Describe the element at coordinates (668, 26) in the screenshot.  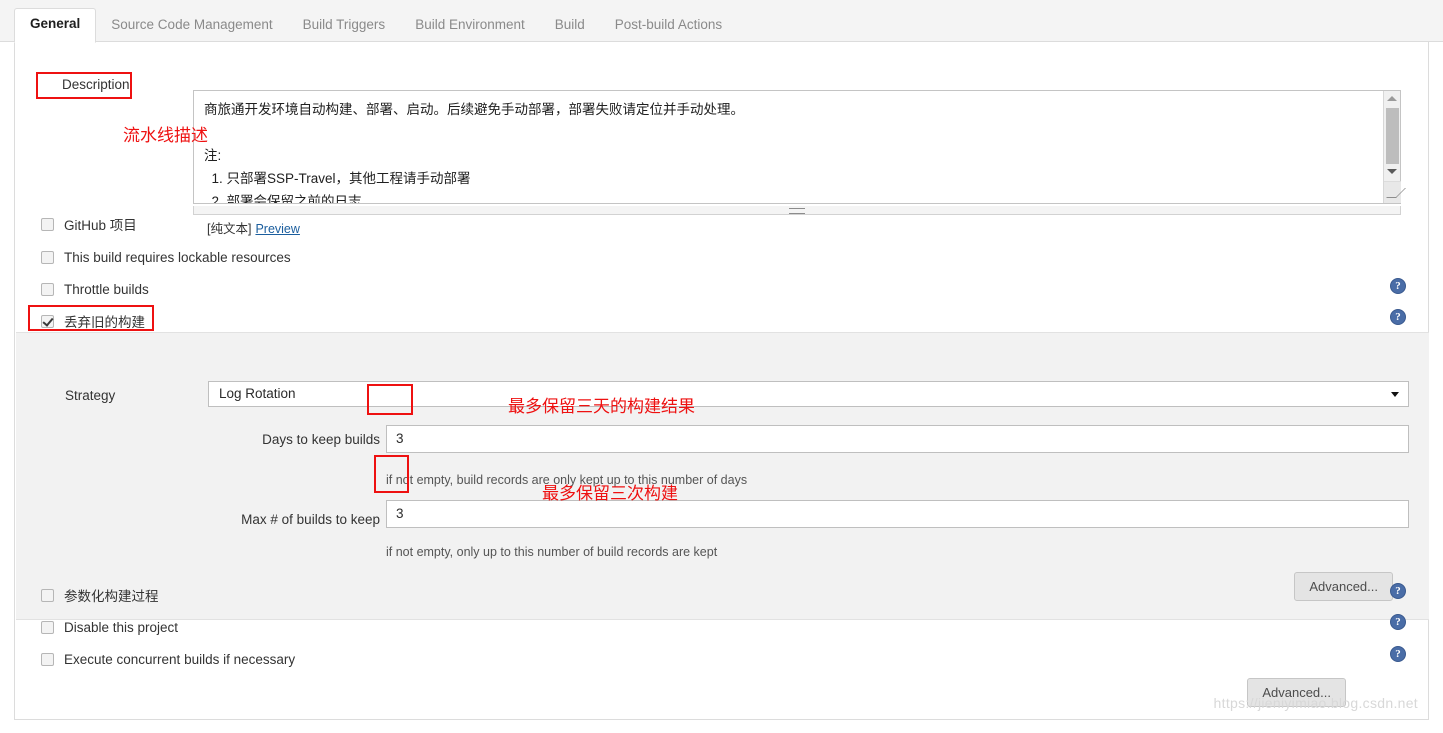
I see `tab-post-build-actions: Post-build Actions` at that location.